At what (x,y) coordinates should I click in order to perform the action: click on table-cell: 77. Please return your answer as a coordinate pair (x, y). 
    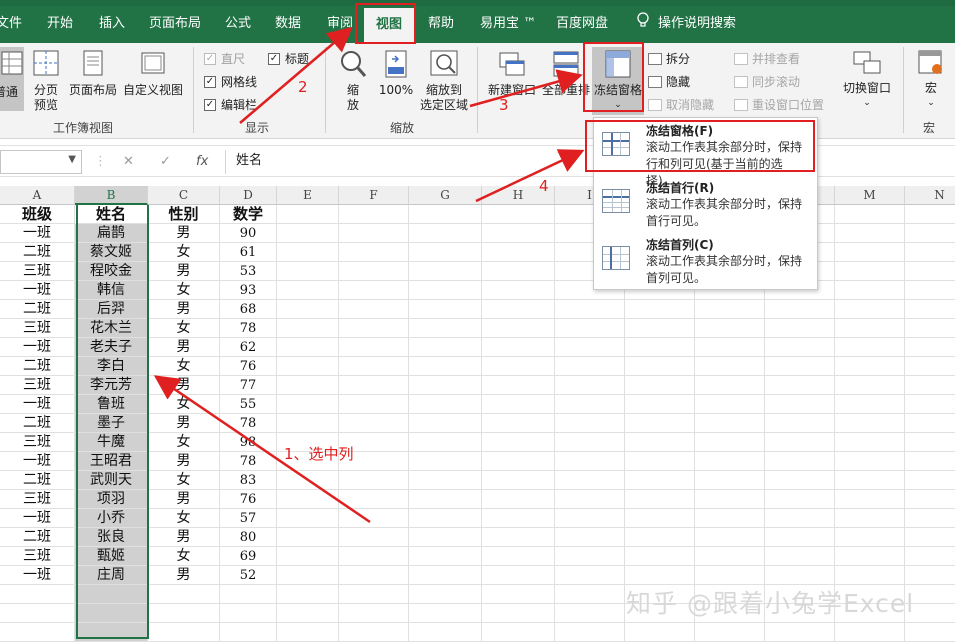
    Looking at the image, I should click on (248, 385).